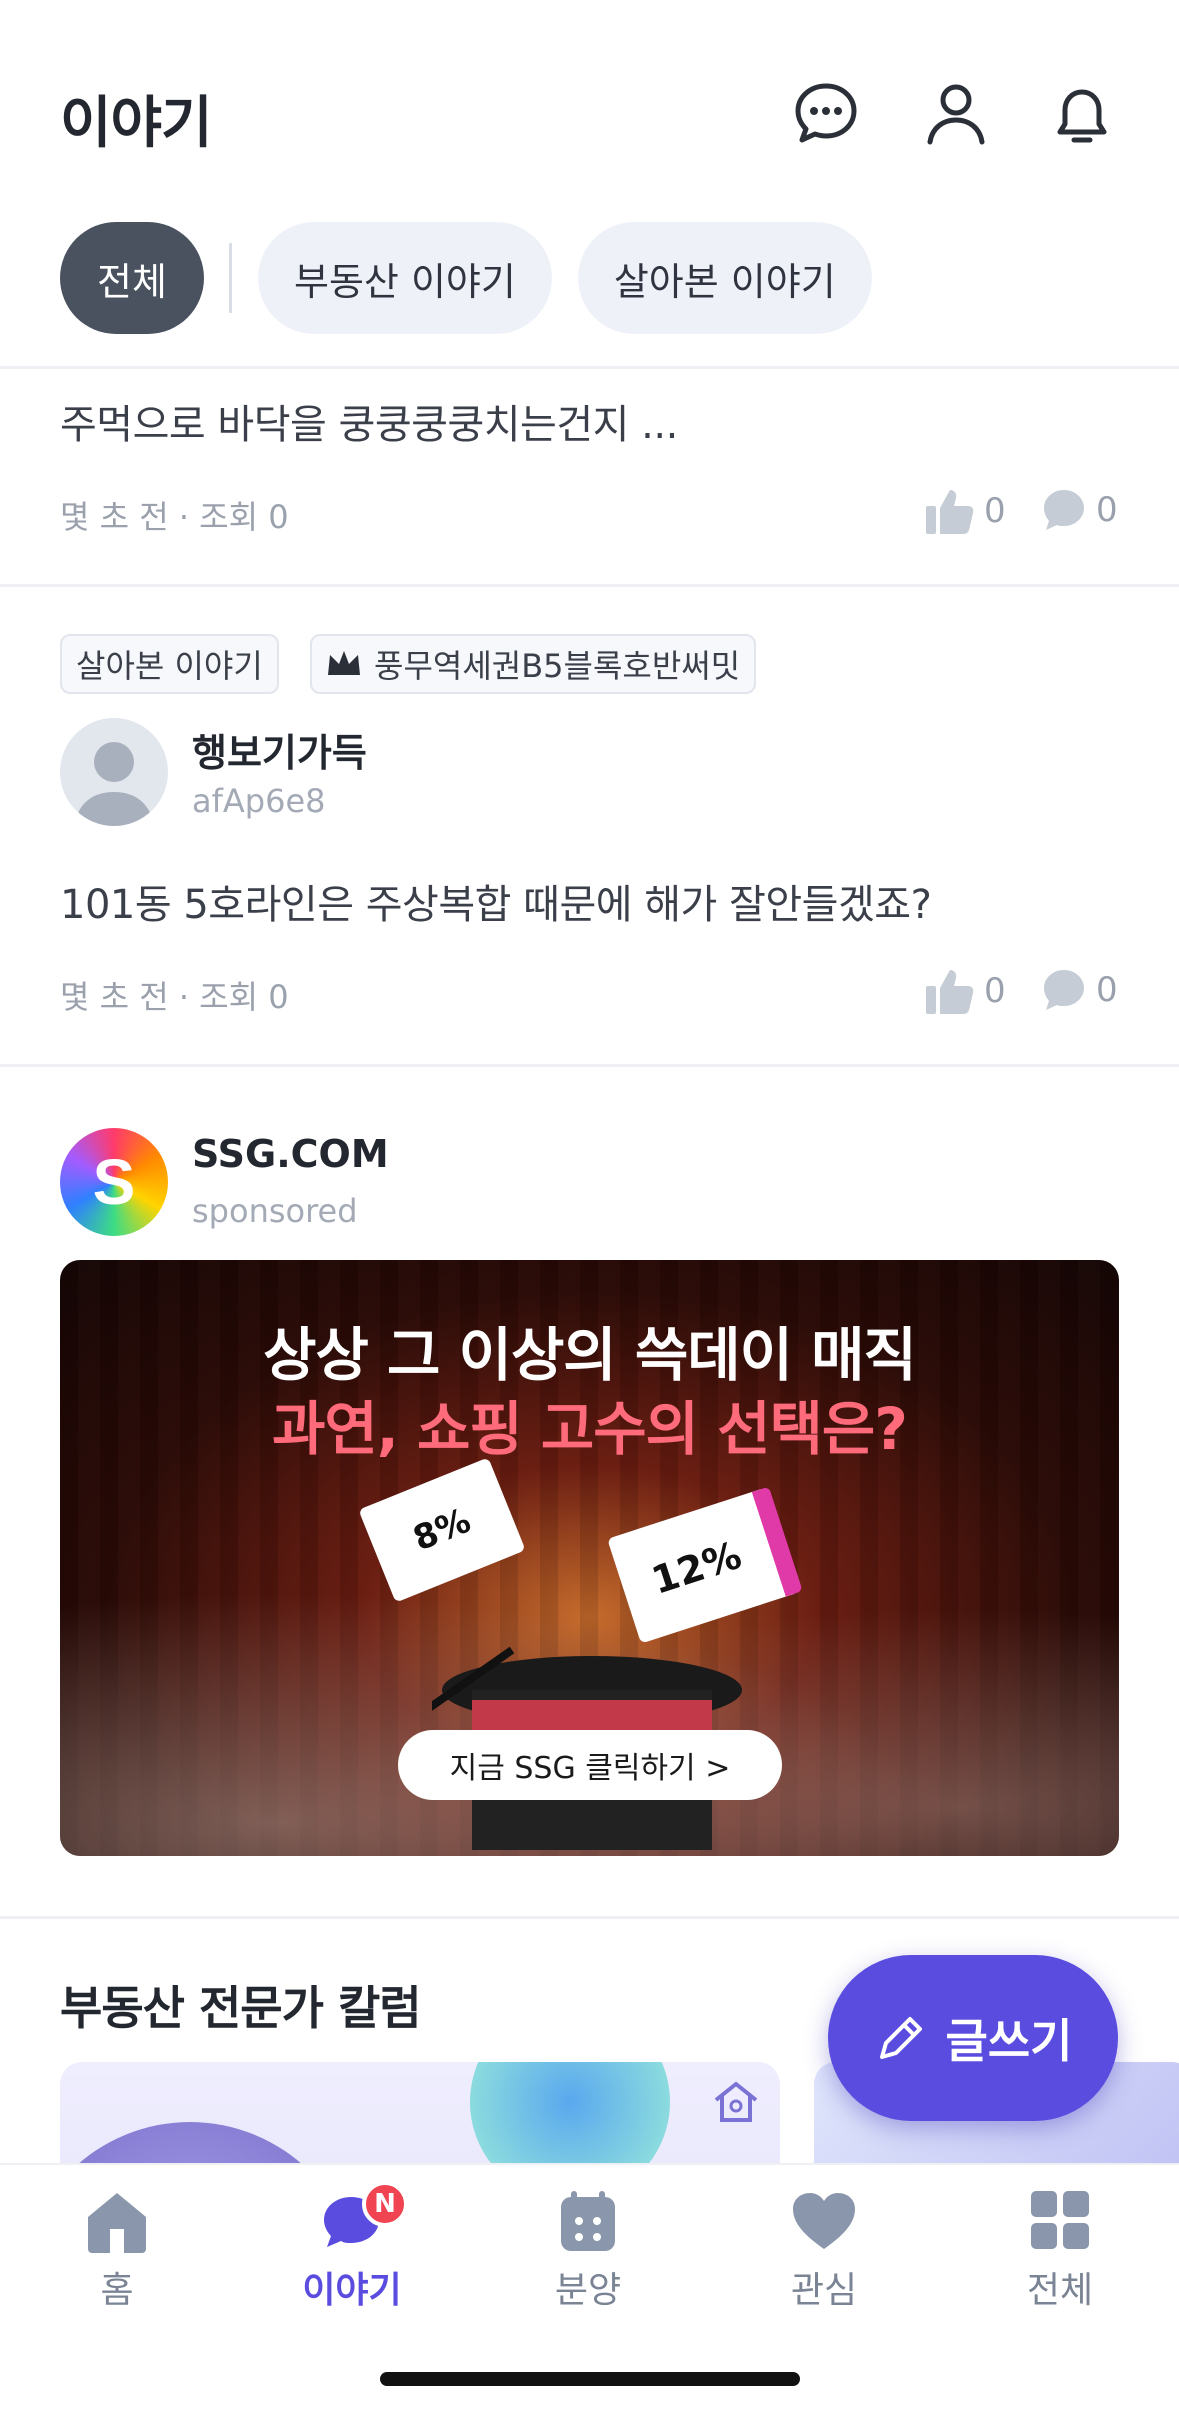  What do you see at coordinates (826, 114) in the screenshot?
I see `chat-icon` at bounding box center [826, 114].